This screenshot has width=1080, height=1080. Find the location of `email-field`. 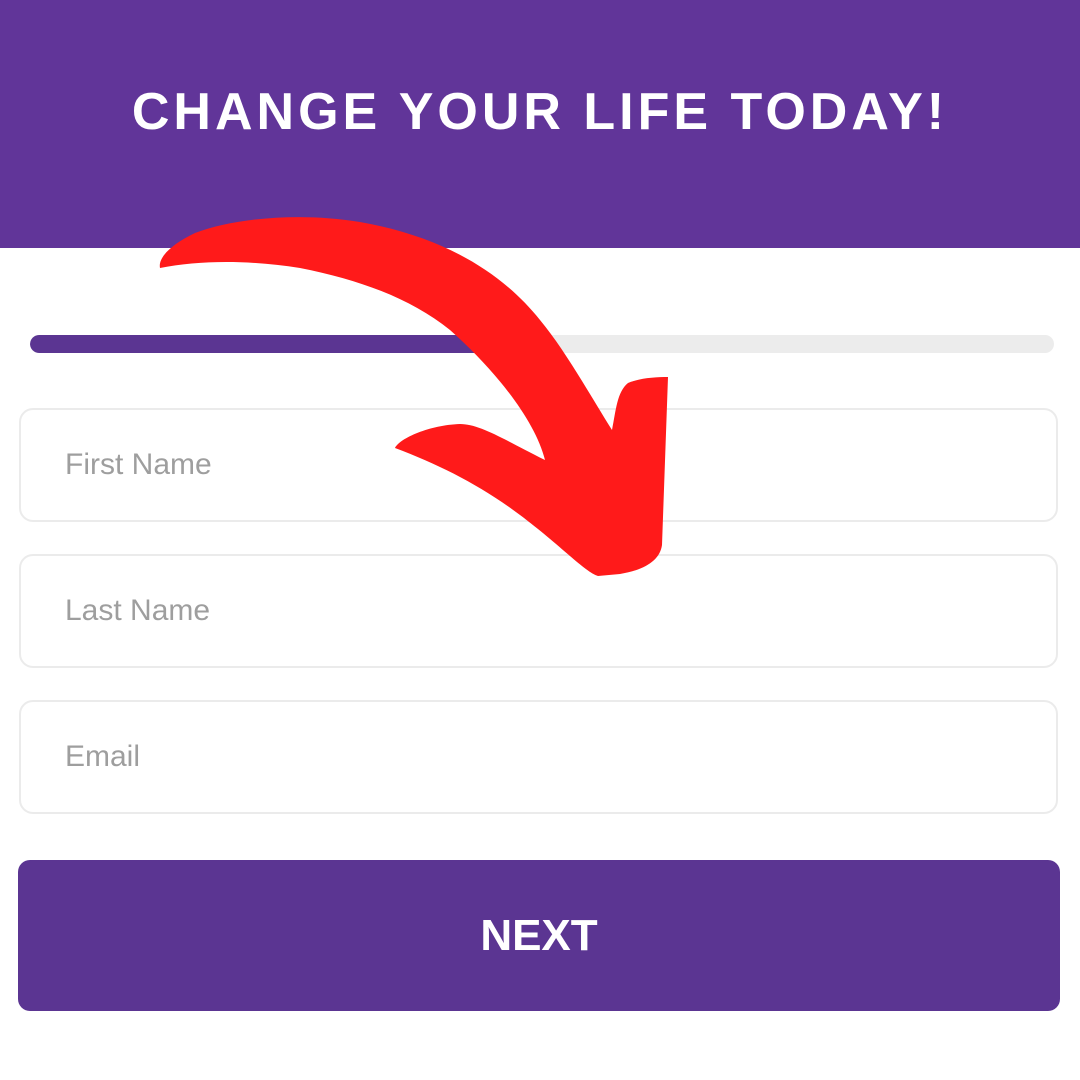

email-field is located at coordinates (538, 757).